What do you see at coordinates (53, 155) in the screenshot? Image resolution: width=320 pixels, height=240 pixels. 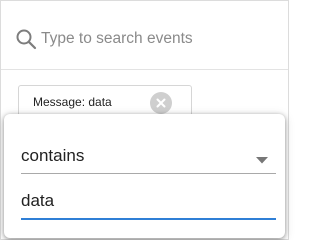 I see `operator-select-value: contains` at bounding box center [53, 155].